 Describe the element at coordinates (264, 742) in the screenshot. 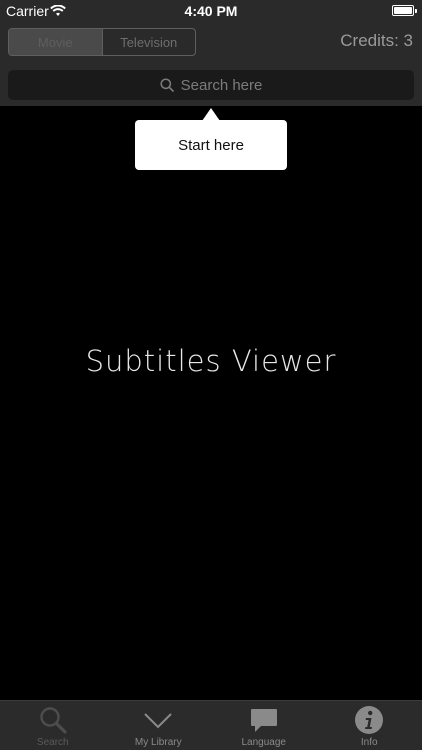

I see `tab-label-language: Language` at that location.